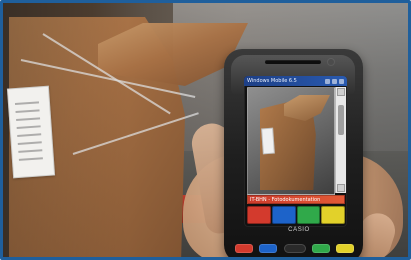  What do you see at coordinates (259, 215) in the screenshot?
I see `softkey-red` at bounding box center [259, 215].